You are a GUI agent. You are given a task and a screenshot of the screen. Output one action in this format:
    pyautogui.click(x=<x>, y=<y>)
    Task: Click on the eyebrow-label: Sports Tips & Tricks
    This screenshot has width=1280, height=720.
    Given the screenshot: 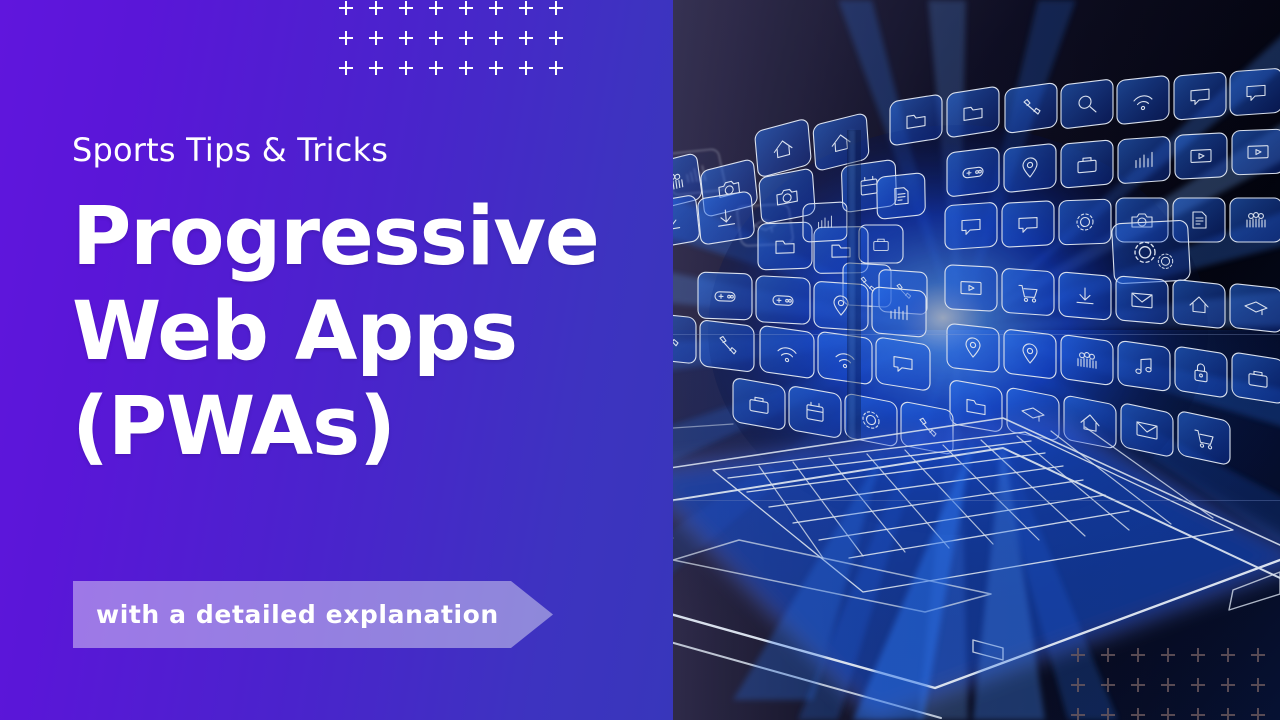 What is the action you would take?
    pyautogui.click(x=230, y=150)
    